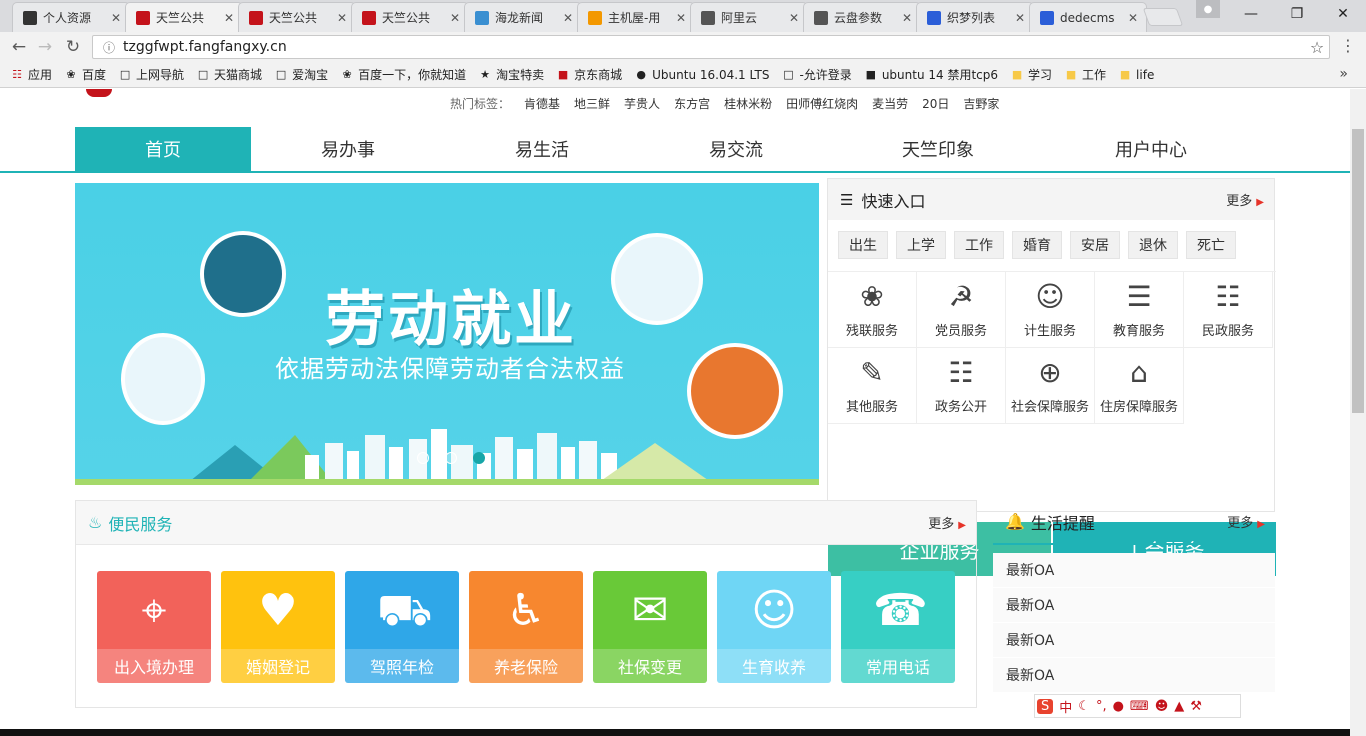 The width and height of the screenshot is (1366, 736). I want to click on quick-tag: 退休, so click(1153, 245).